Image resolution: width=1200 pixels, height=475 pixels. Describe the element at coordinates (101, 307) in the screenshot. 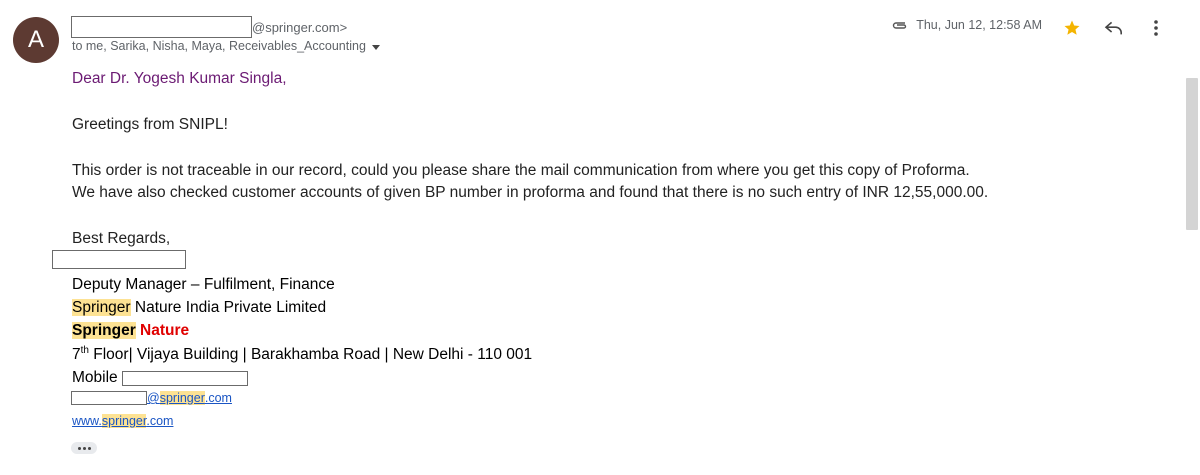

I see `company-highlight: Springer` at that location.